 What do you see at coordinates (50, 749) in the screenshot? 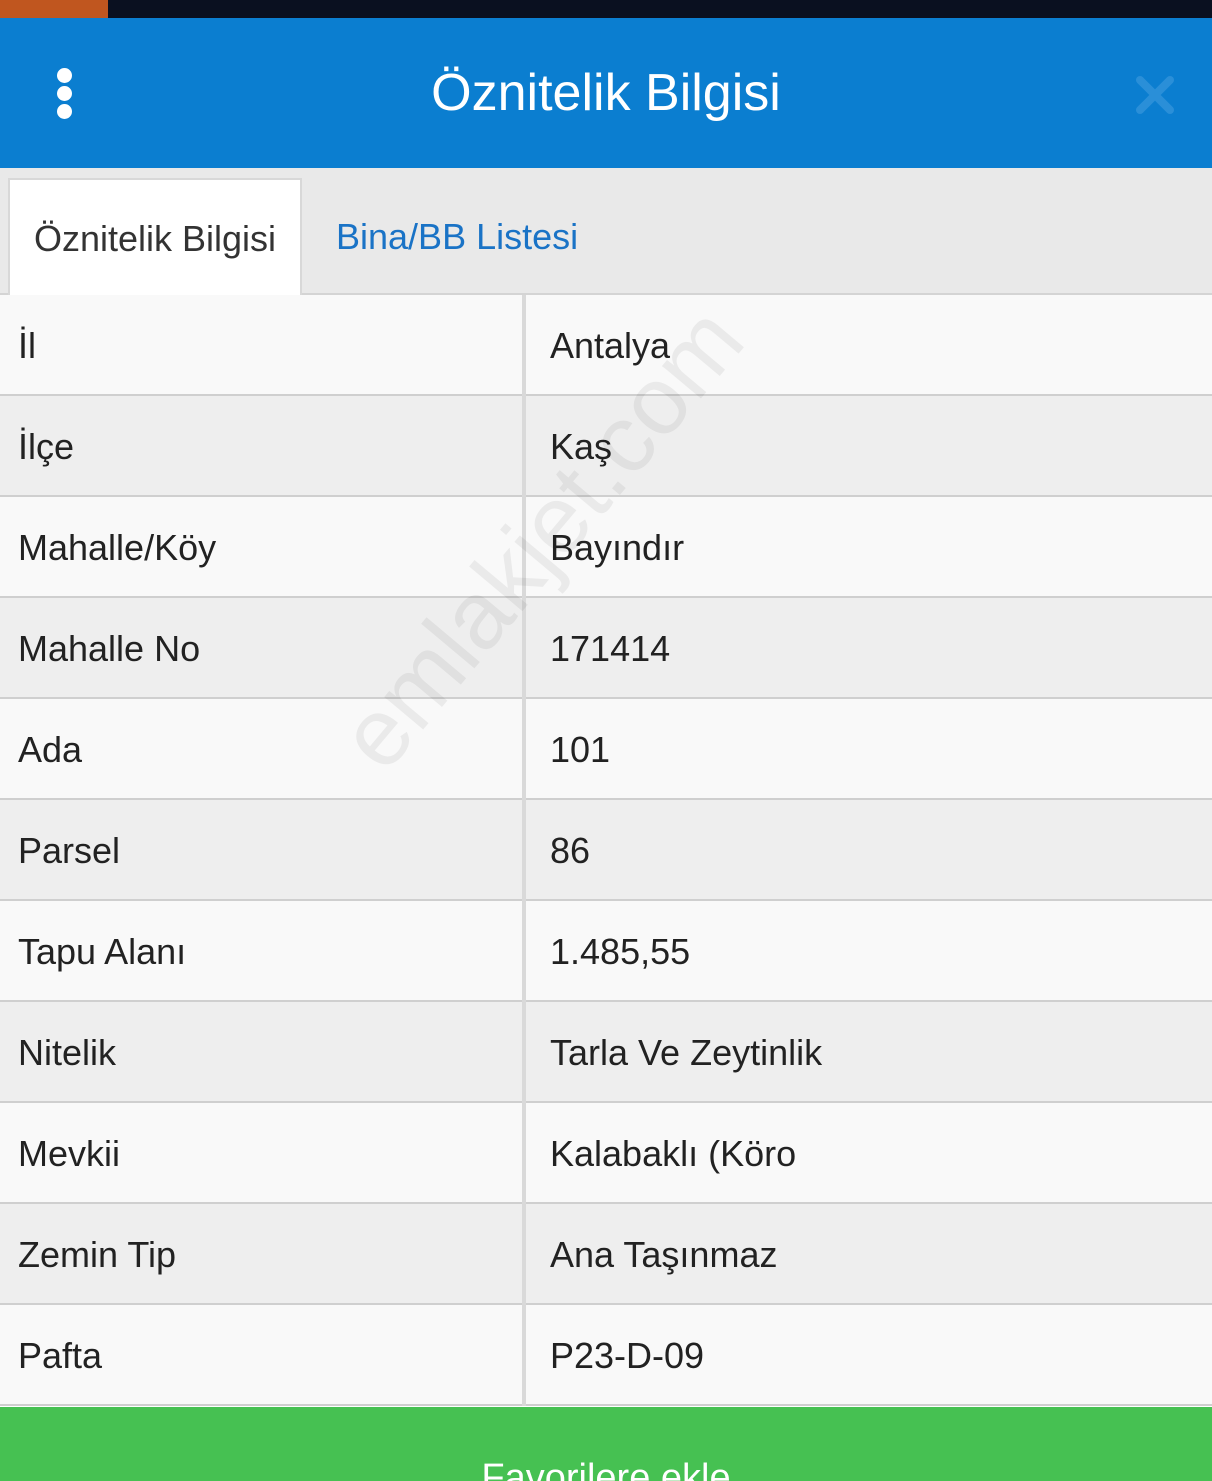
I see `row-label: Ada` at bounding box center [50, 749].